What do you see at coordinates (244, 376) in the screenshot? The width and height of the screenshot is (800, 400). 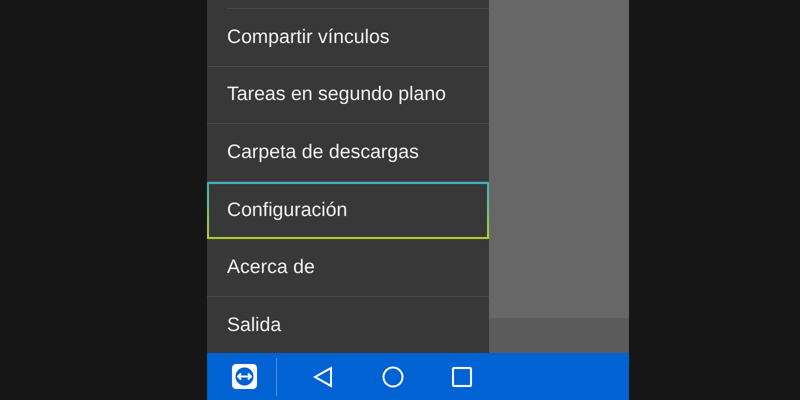 I see `app-icon` at bounding box center [244, 376].